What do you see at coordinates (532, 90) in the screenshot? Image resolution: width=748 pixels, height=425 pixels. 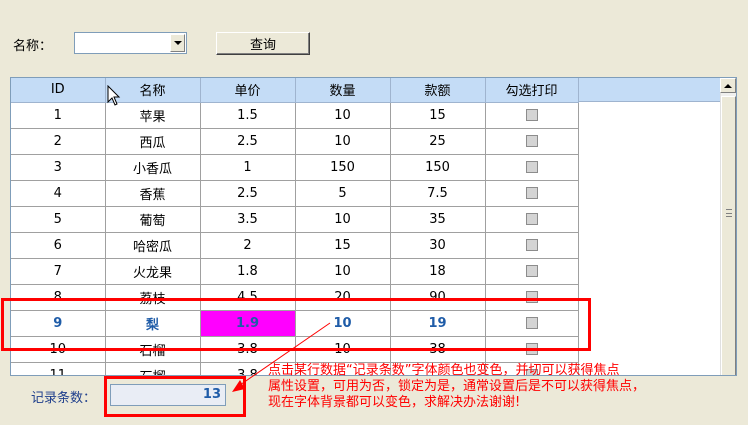 I see `column-header-print-check: 勾选打印` at bounding box center [532, 90].